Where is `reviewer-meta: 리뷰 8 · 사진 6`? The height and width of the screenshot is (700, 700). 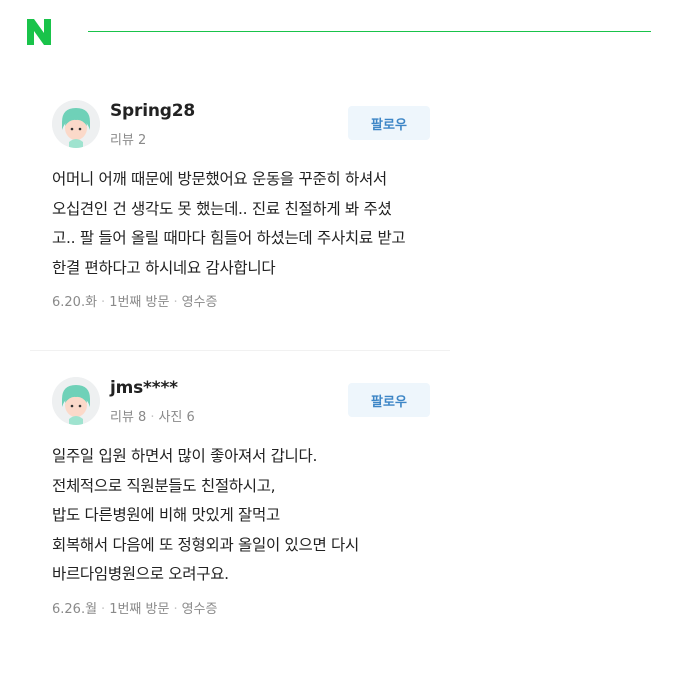 reviewer-meta: 리뷰 8 · 사진 6 is located at coordinates (152, 415).